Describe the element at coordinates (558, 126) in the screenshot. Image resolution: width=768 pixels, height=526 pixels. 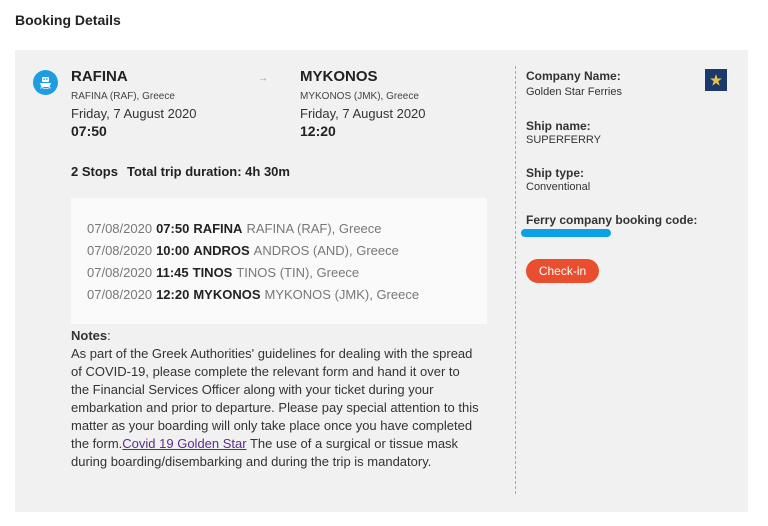
I see `ship-name-label: Ship name:` at that location.